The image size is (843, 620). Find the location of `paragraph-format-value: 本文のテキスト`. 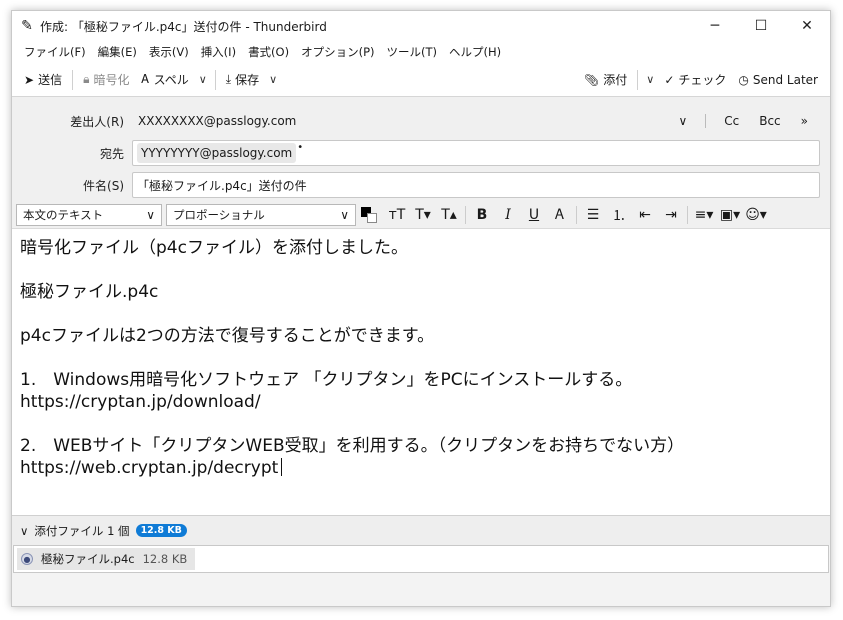

paragraph-format-value: 本文のテキスト is located at coordinates (63, 214).